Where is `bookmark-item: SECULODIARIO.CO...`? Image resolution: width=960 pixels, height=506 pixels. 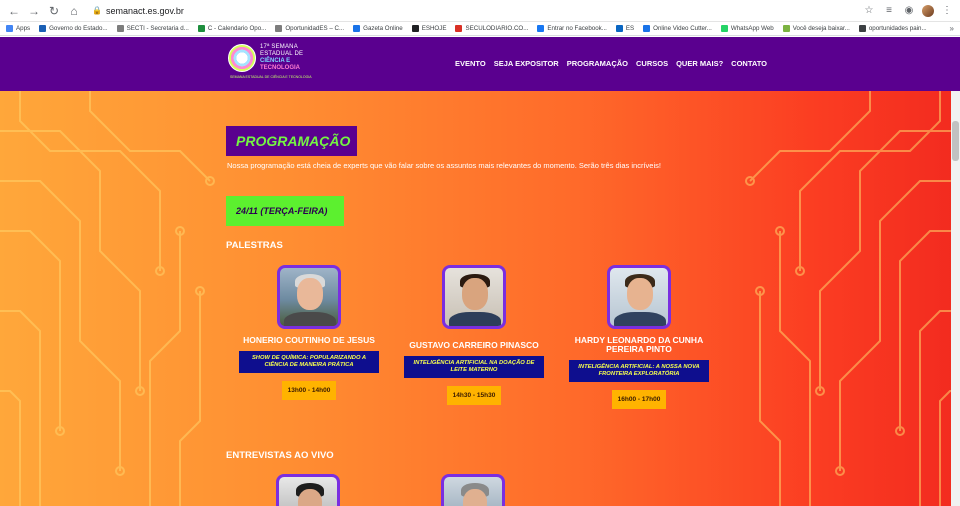
bookmark-item: SECULODIARIO.CO... is located at coordinates (491, 28).